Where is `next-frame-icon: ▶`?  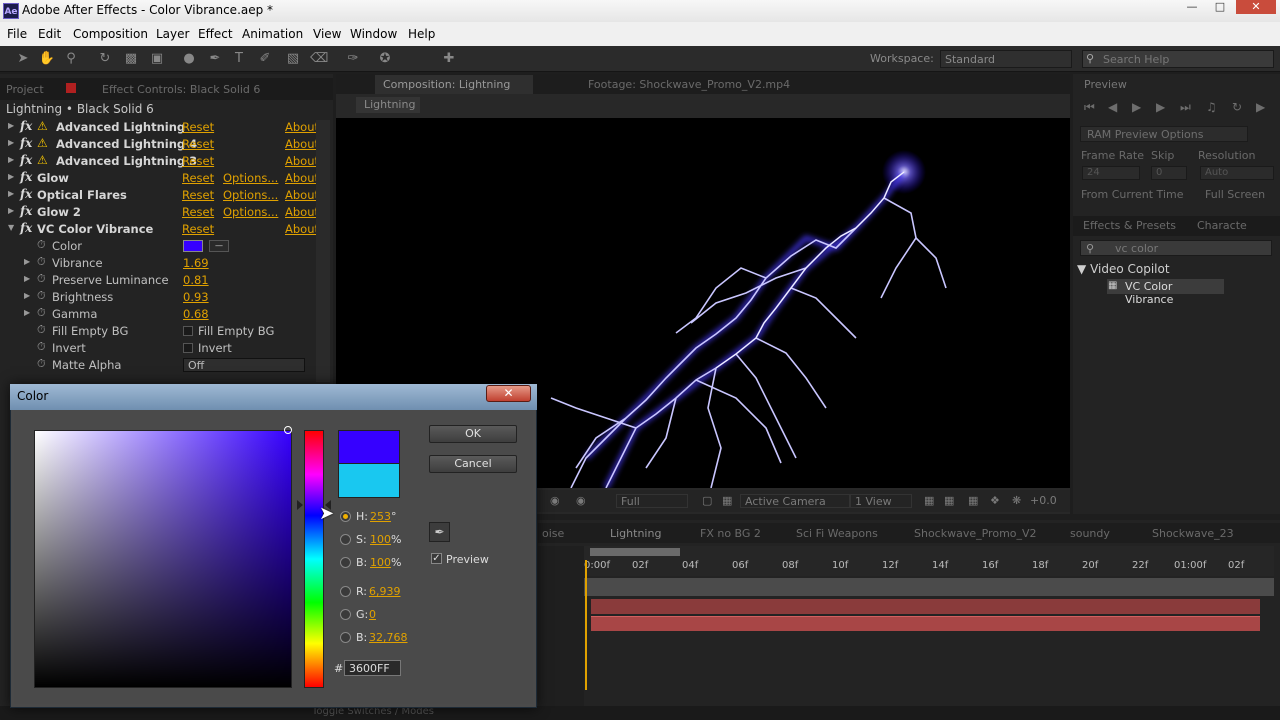
next-frame-icon: ▶ is located at coordinates (1160, 107).